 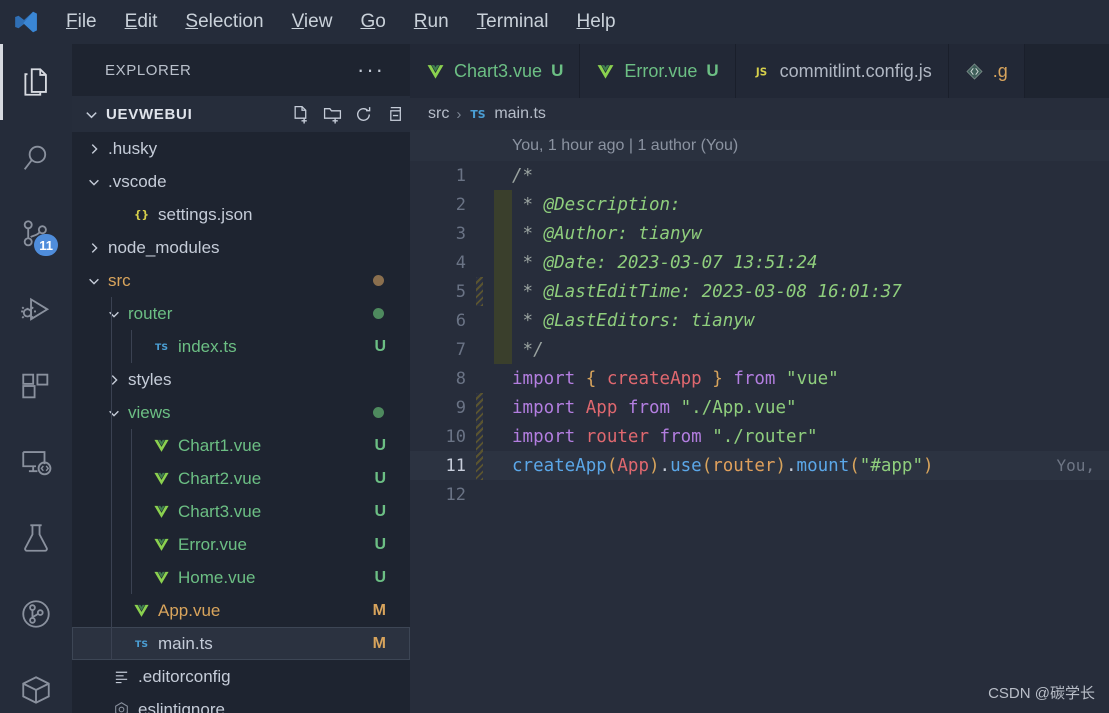 What do you see at coordinates (372, 22) in the screenshot?
I see `menu-go: Go` at bounding box center [372, 22].